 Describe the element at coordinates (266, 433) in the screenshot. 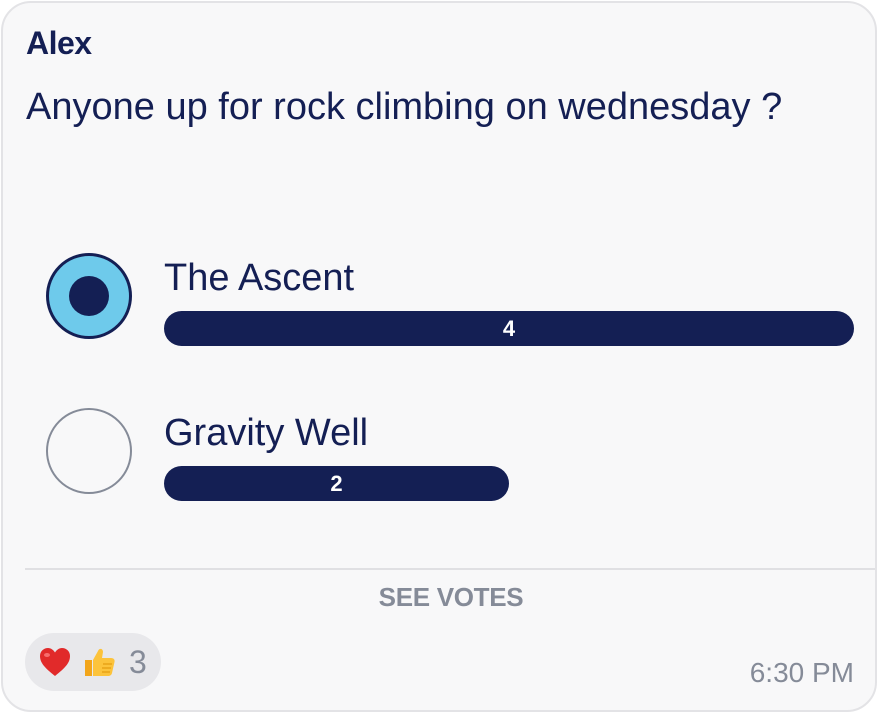

I see `poll-option-label: Gravity Well` at that location.